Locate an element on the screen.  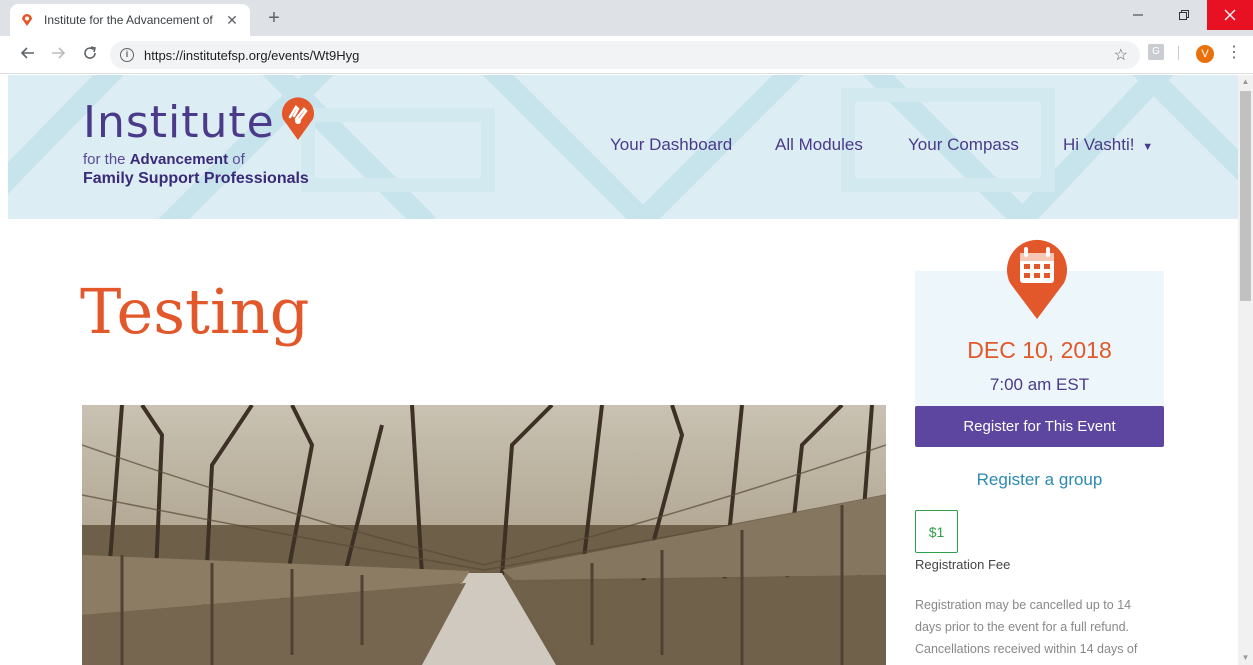
user-greeting: Hi Vashti! is located at coordinates (1099, 144).